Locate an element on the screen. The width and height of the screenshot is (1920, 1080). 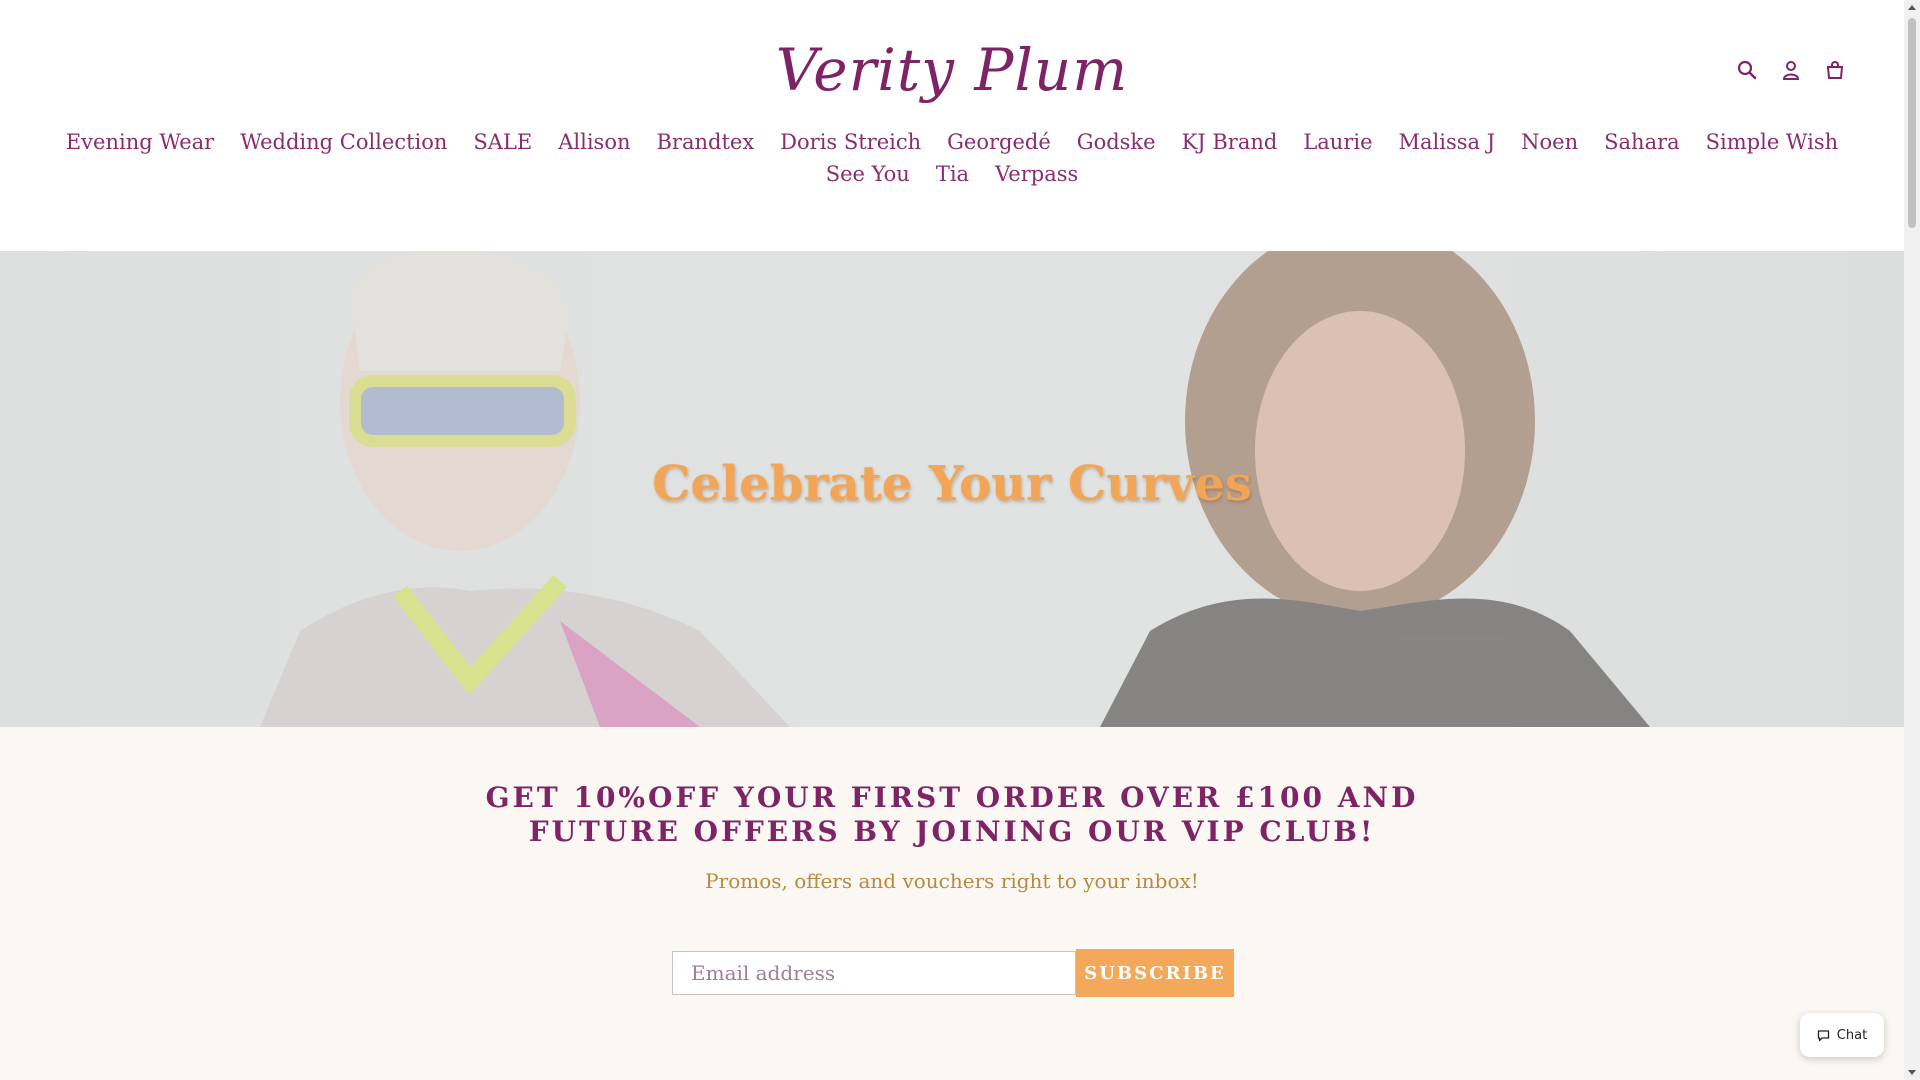
scrollbar-thumb is located at coordinates (1912, 123).